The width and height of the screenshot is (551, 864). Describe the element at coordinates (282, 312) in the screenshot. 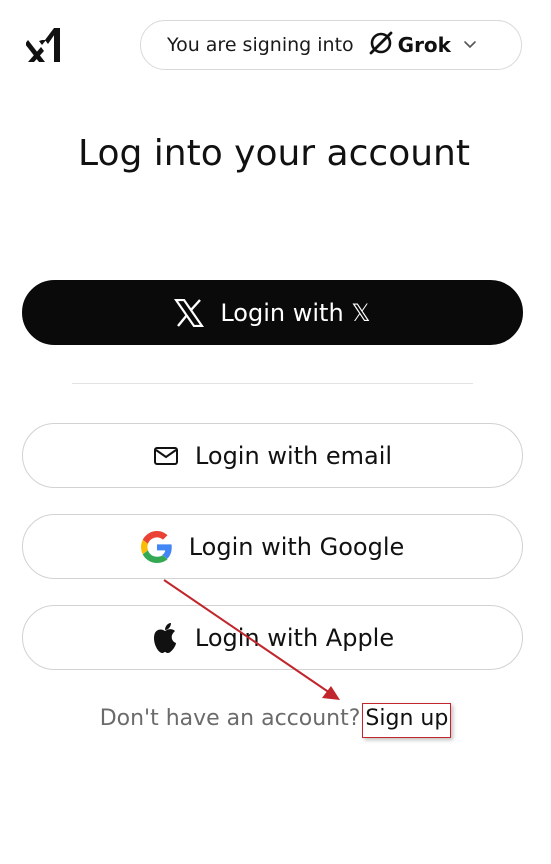

I see `login-with-x-label: Login with` at that location.